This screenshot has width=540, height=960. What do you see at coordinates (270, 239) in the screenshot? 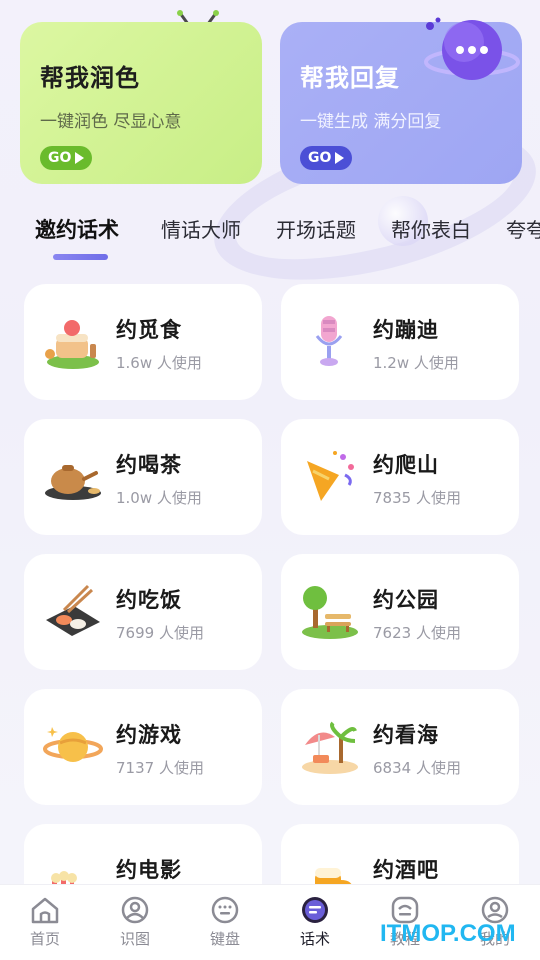
I see `category-tabs: 邀约话术 情话大师 开场话题 帮你表白 夸夸` at bounding box center [270, 239].